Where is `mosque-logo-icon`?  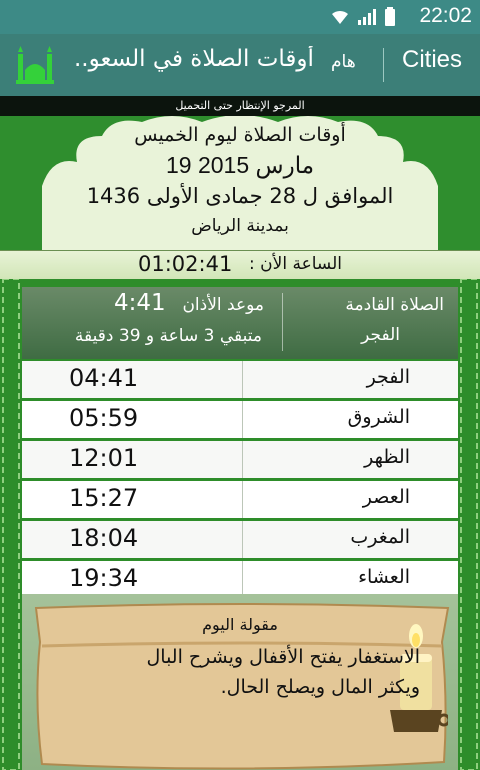
mosque-logo-icon is located at coordinates (34, 65).